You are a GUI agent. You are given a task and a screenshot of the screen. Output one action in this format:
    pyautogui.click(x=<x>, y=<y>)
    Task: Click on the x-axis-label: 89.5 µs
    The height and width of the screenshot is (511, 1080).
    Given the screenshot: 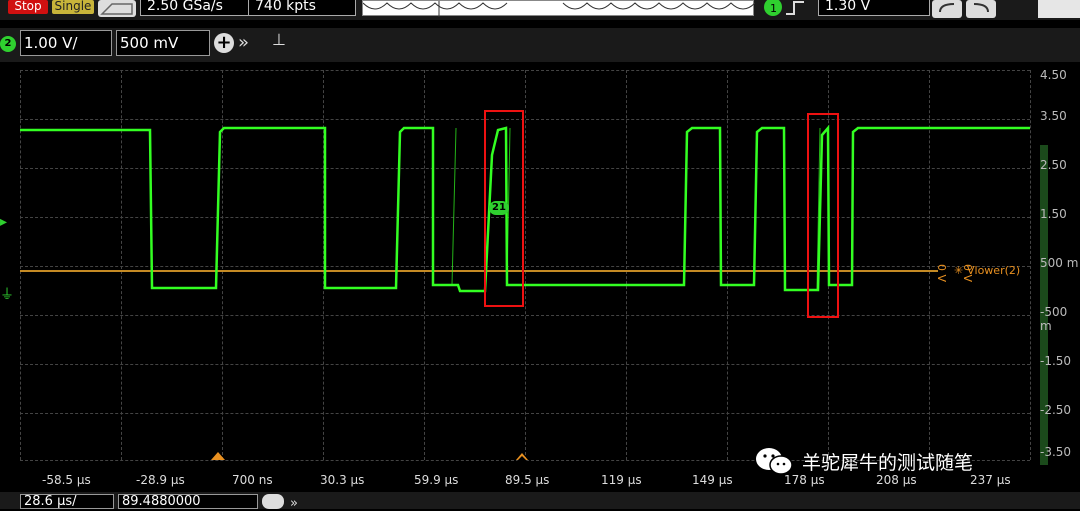 What is the action you would take?
    pyautogui.click(x=527, y=480)
    